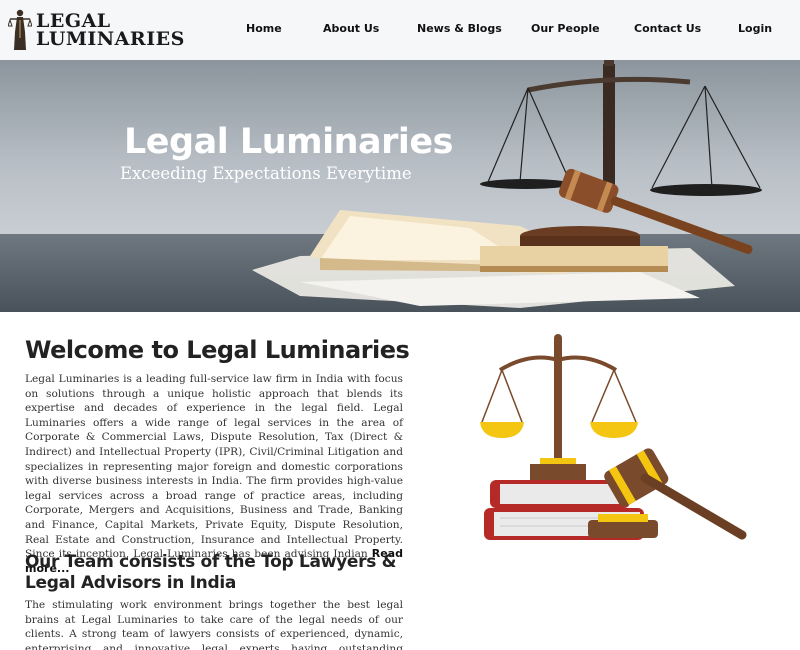 The image size is (800, 650). What do you see at coordinates (264, 28) in the screenshot?
I see `nav-home: Home` at bounding box center [264, 28].